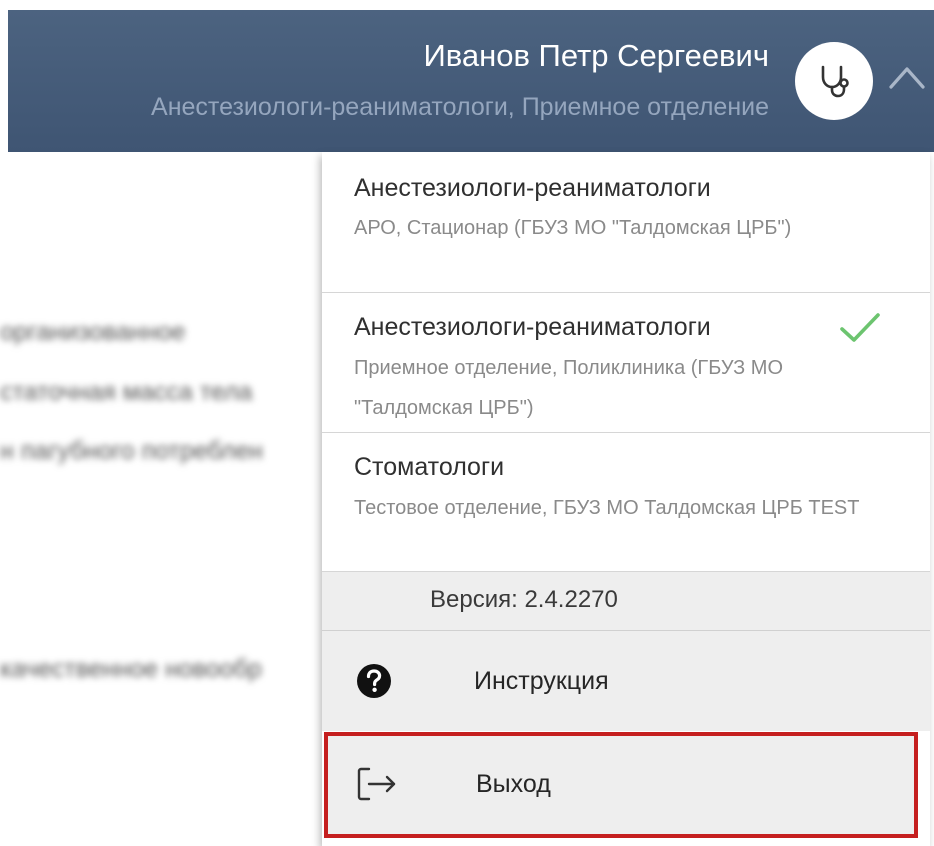 This screenshot has width=934, height=846. I want to click on help-circle-icon, so click(374, 681).